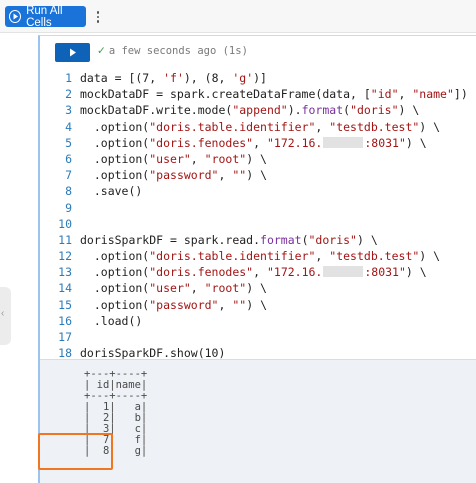  I want to click on code-line: 1 data = [(7, 'f'), (8, 'g')], so click(258, 78).